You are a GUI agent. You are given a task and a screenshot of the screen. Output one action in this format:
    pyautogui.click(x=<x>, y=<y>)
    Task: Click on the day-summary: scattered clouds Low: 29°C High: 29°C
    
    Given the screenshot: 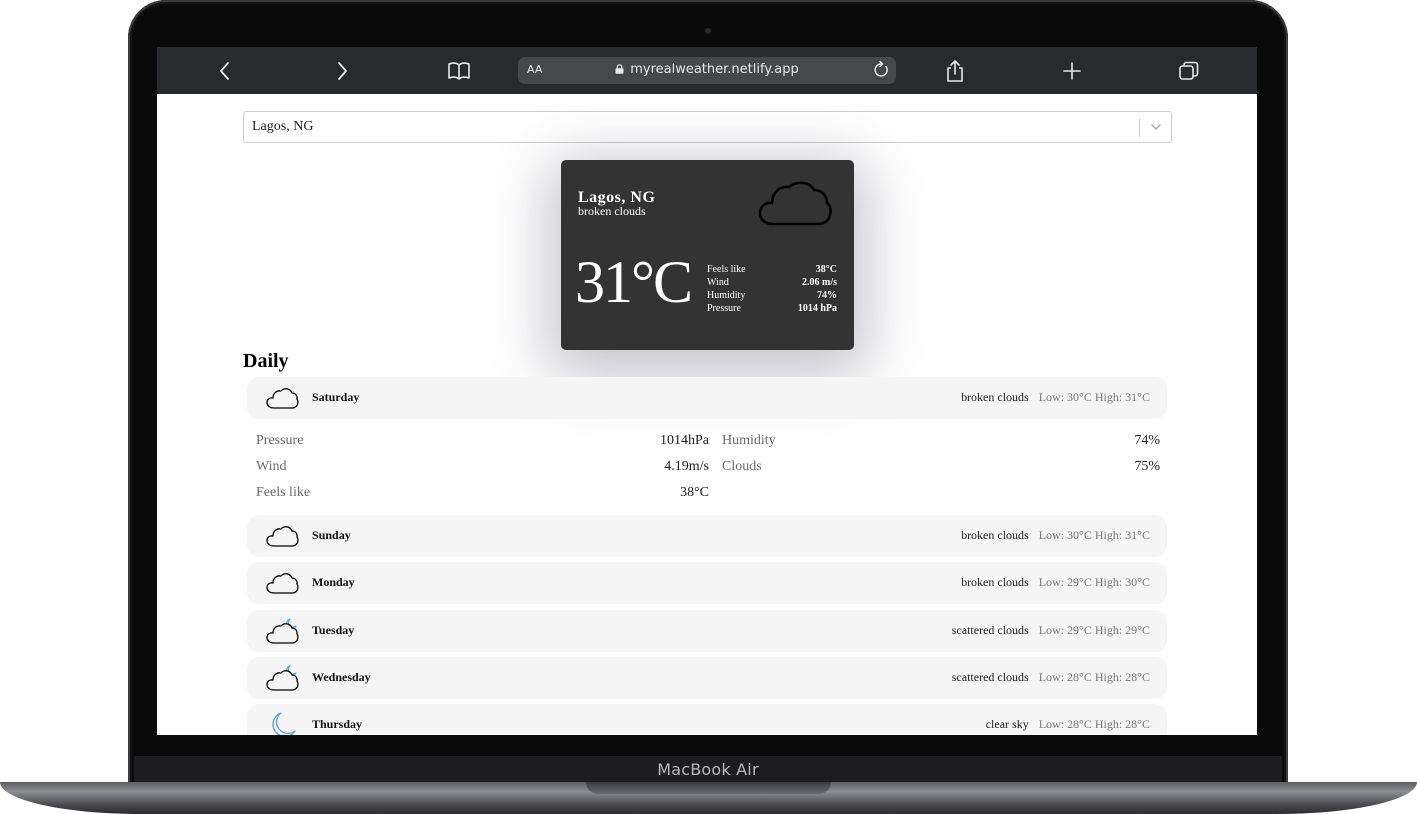 What is the action you would take?
    pyautogui.click(x=1051, y=630)
    